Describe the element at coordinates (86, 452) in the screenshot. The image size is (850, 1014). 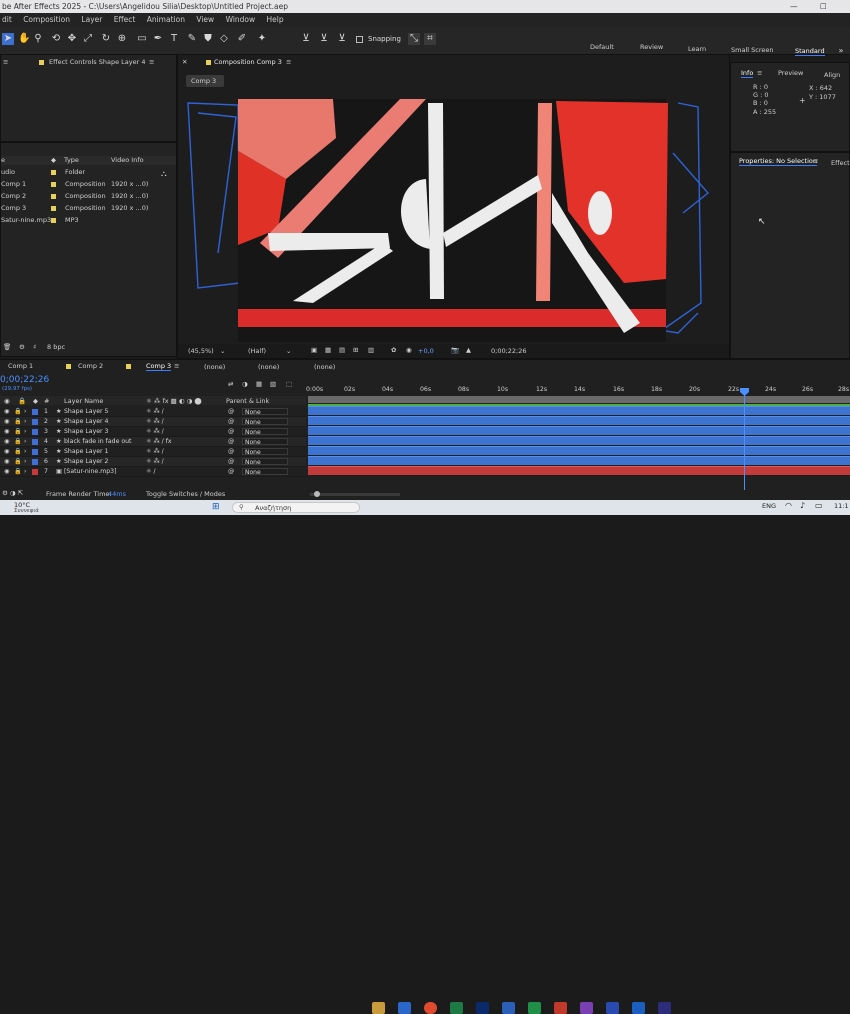
I see `layer-name: Shape Layer 1` at that location.